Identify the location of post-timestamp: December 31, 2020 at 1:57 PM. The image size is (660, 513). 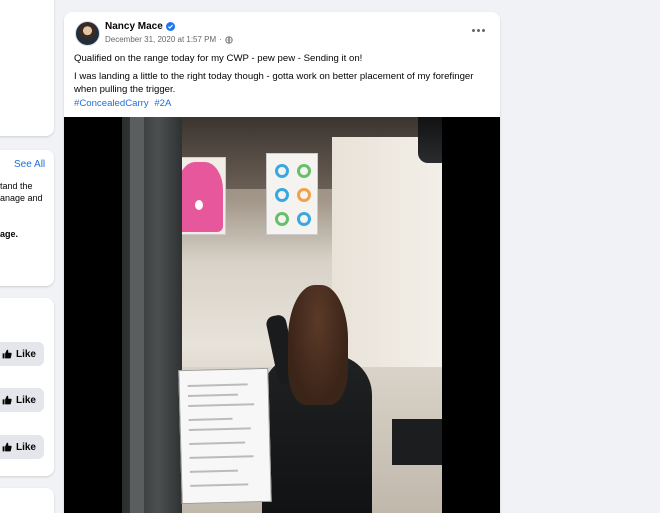
(160, 39).